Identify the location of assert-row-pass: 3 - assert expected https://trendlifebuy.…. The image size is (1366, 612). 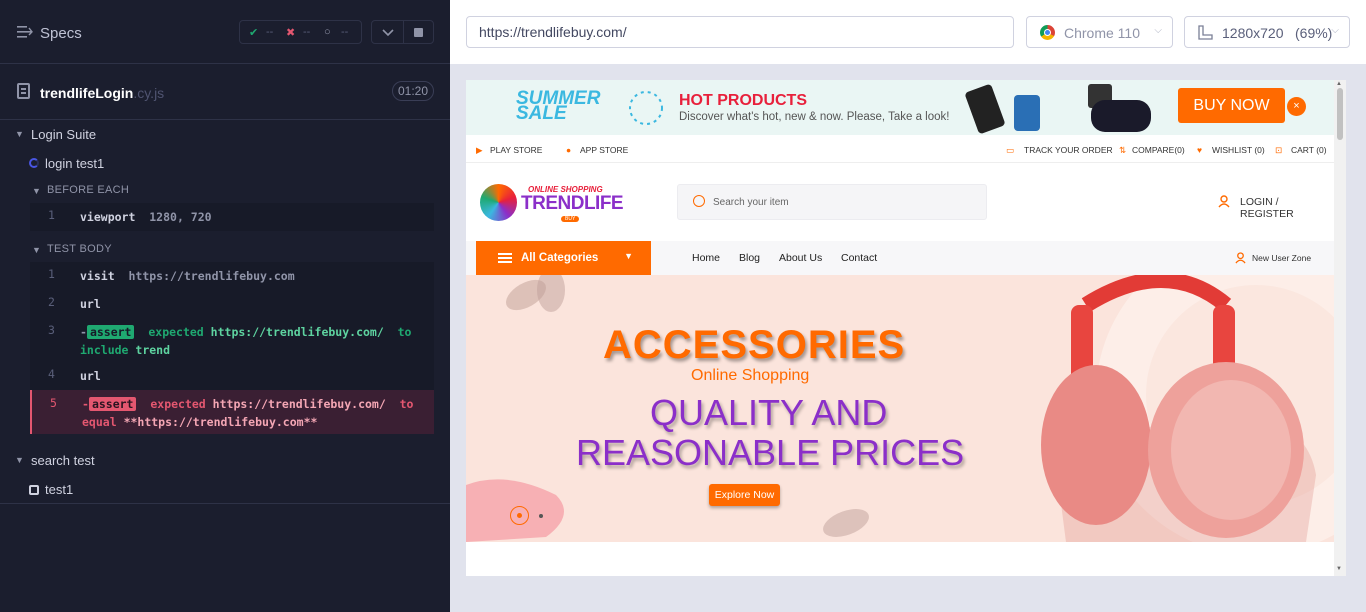
(232, 341).